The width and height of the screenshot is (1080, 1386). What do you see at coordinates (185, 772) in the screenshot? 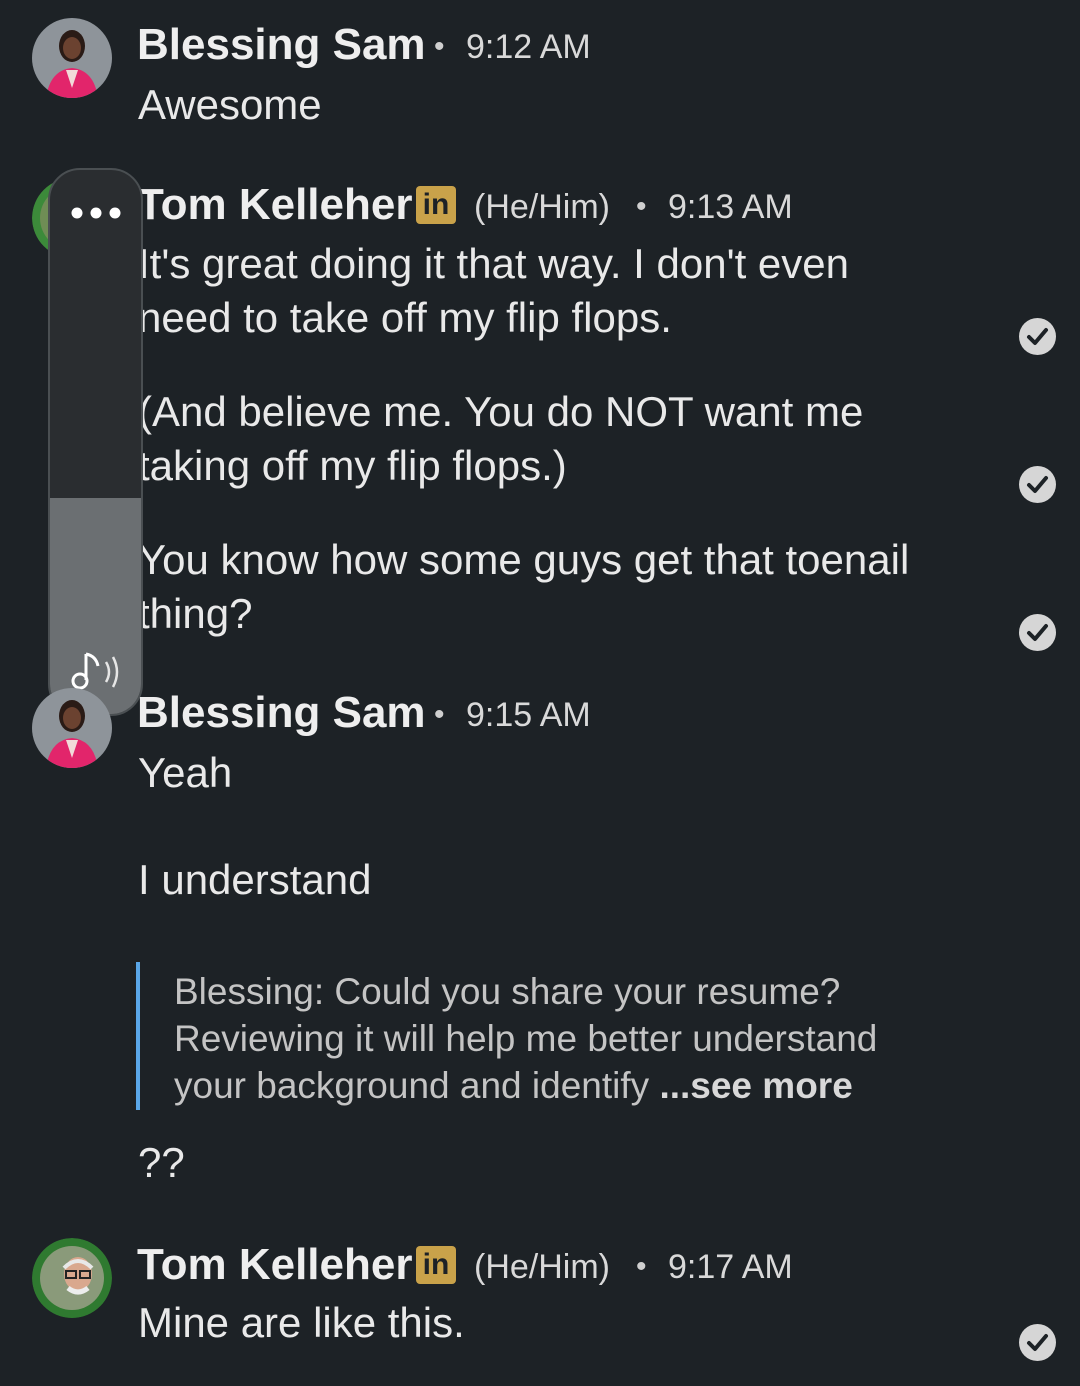
I see `message-text: Yeah` at bounding box center [185, 772].